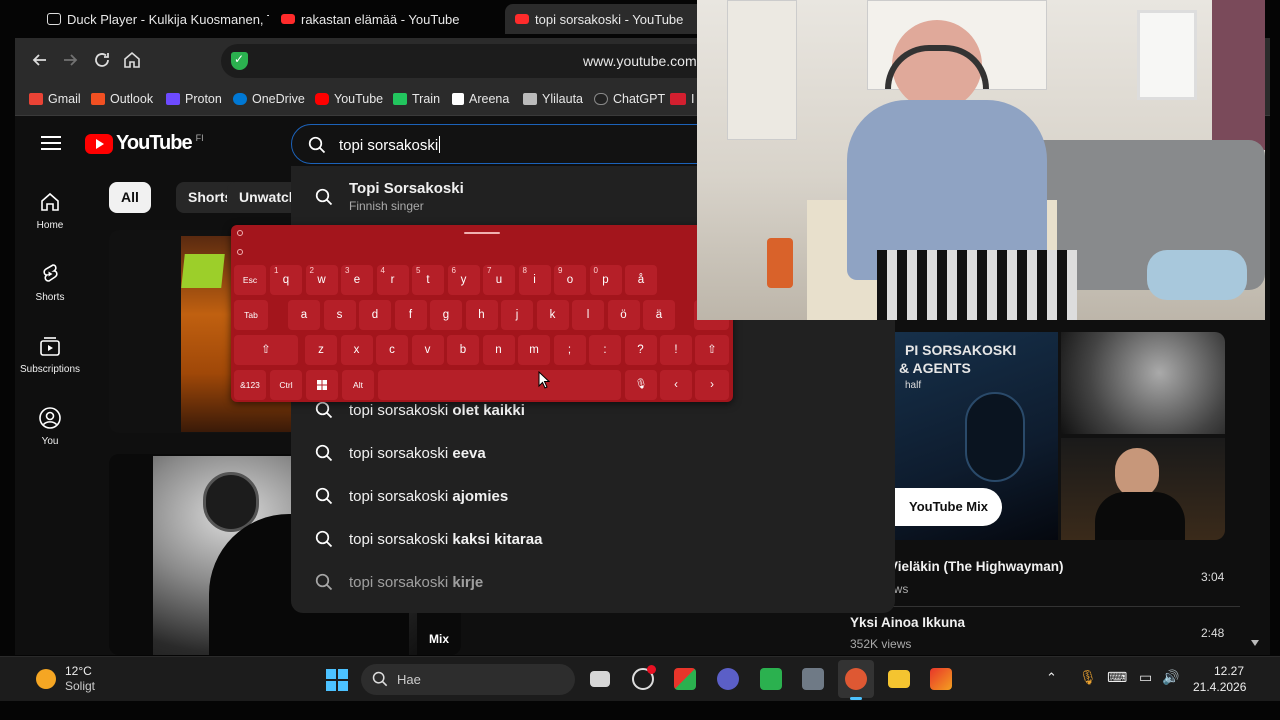 The width and height of the screenshot is (1280, 720). Describe the element at coordinates (553, 99) in the screenshot. I see `bookmark-ylilauta: Ylilauta` at that location.